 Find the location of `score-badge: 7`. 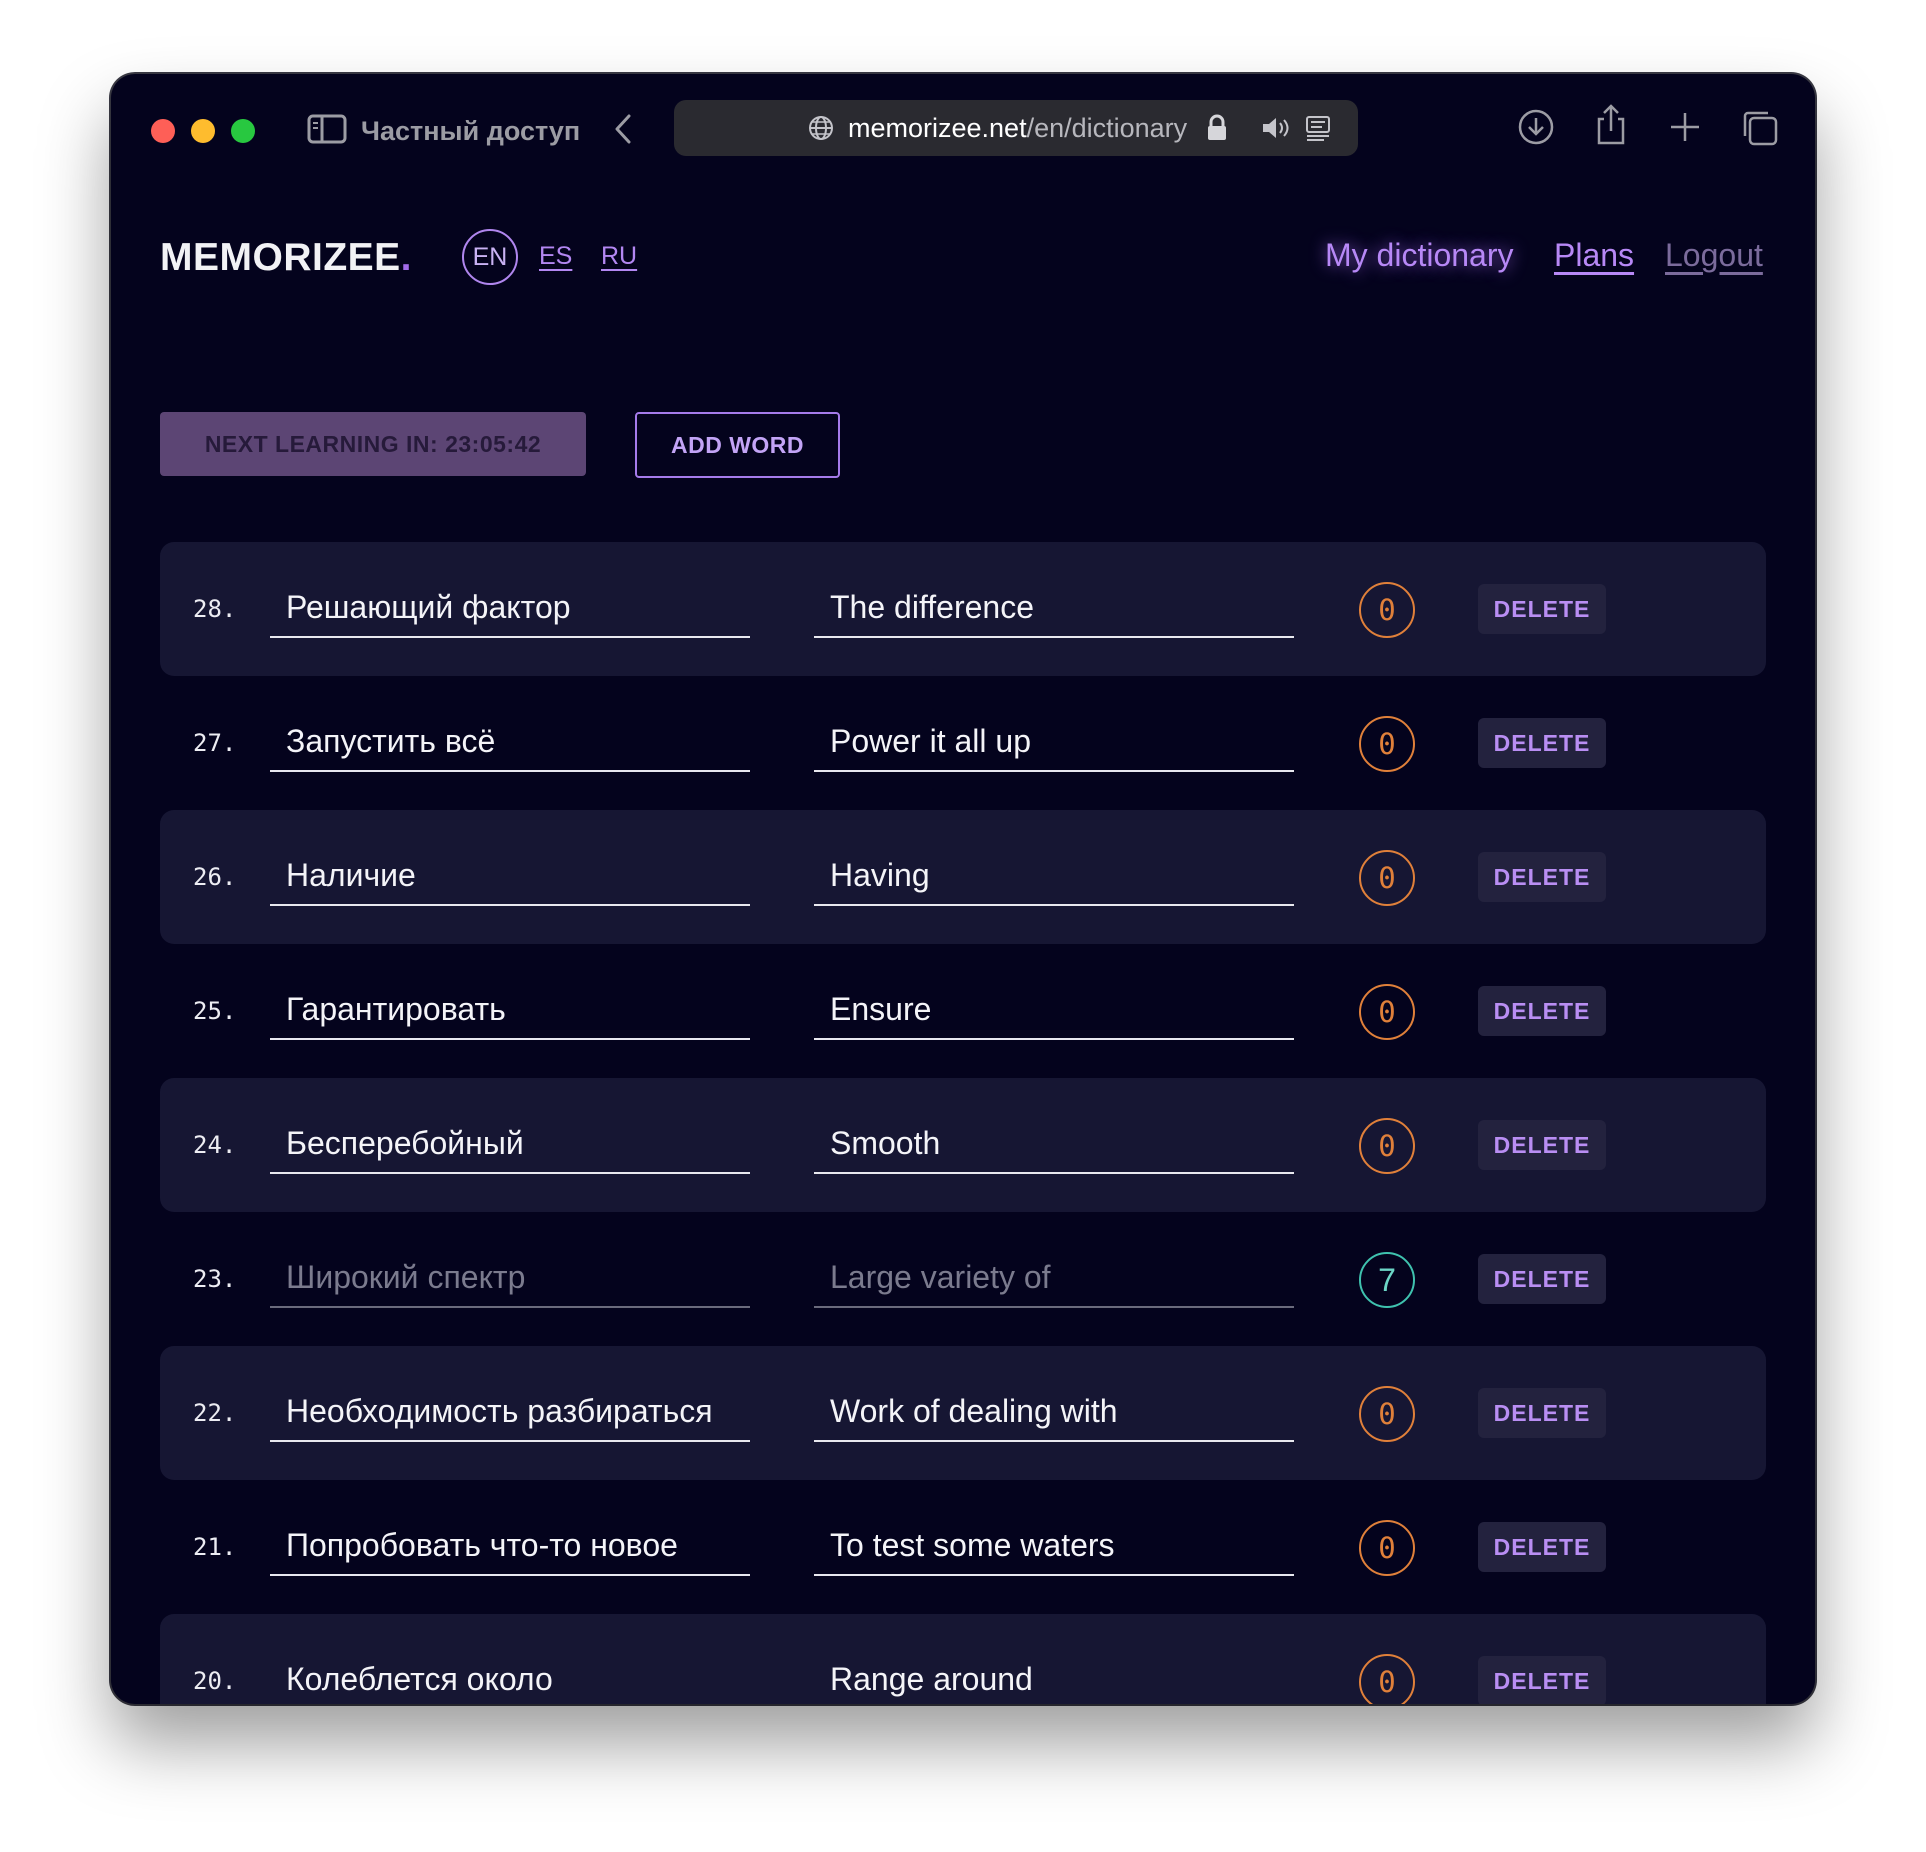

score-badge: 7 is located at coordinates (1387, 1280).